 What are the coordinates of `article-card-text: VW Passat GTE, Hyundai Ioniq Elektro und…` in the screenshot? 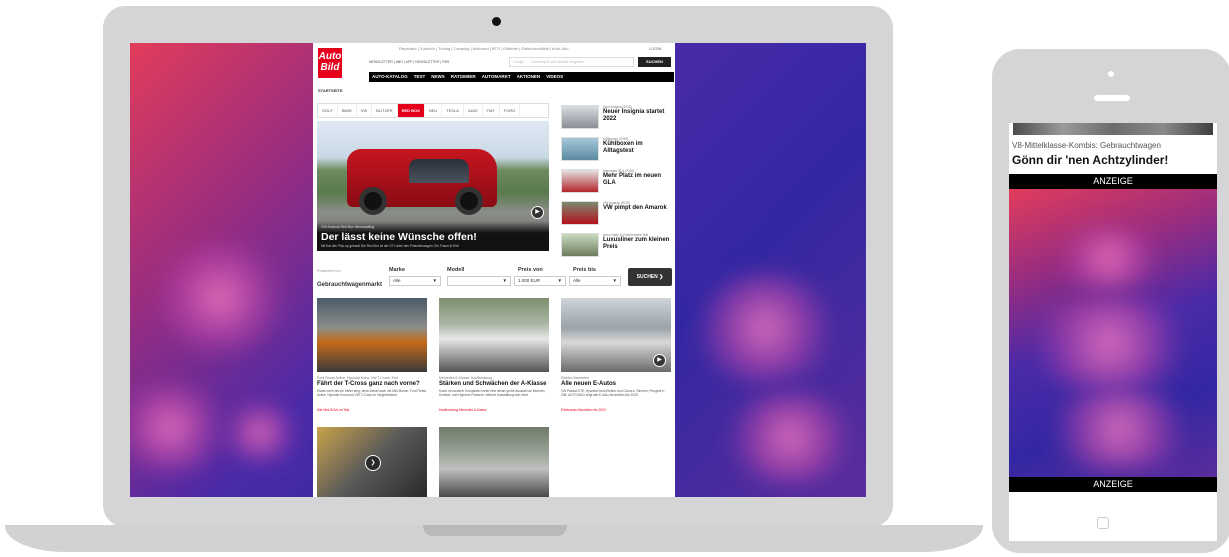 It's located at (613, 393).